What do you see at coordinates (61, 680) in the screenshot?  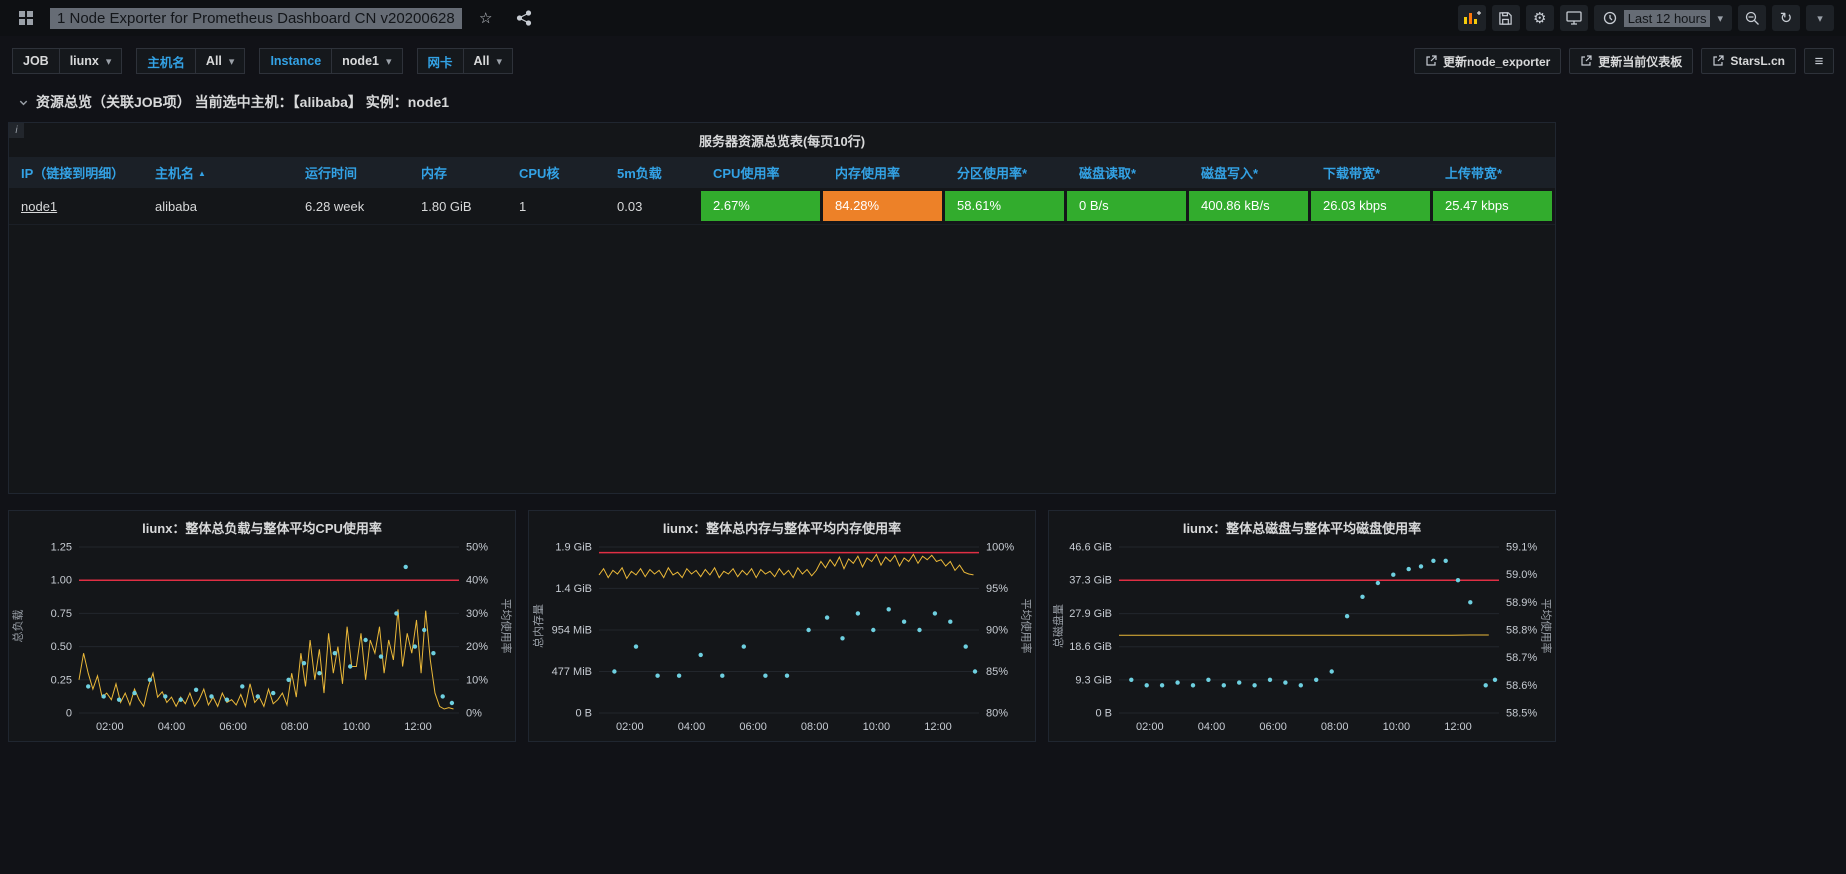 I see `svg-text: 0.25` at bounding box center [61, 680].